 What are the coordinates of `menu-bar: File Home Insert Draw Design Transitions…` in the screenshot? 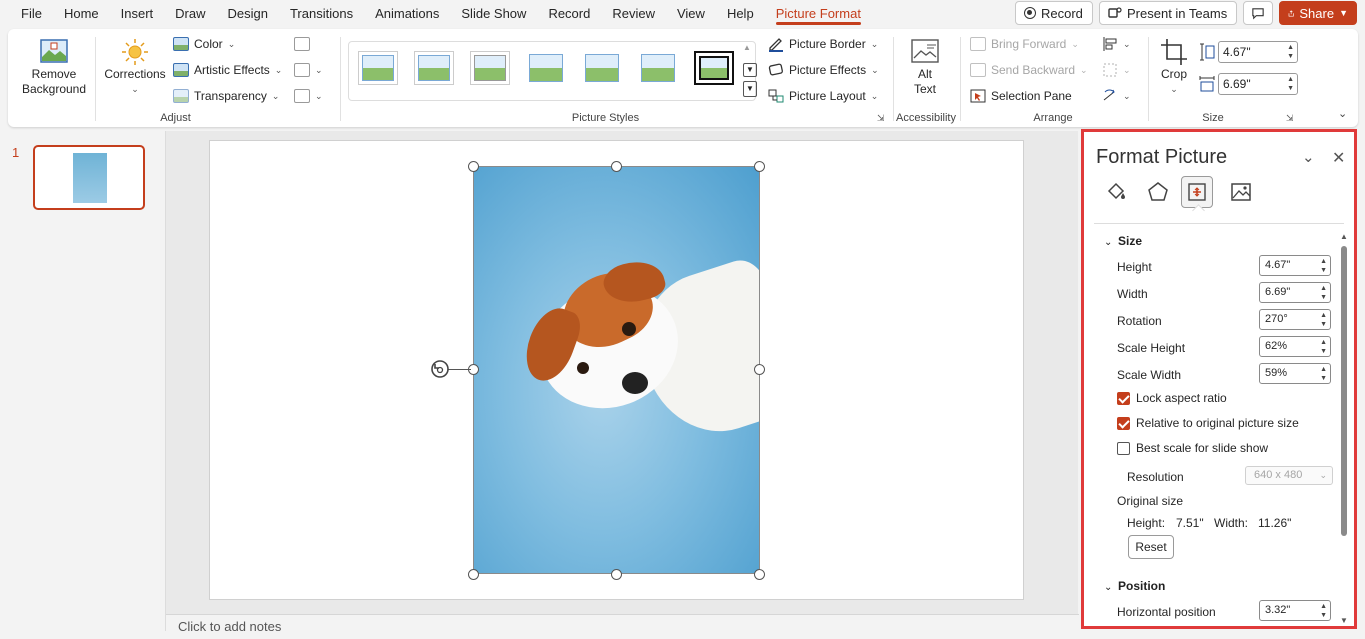 It's located at (682, 13).